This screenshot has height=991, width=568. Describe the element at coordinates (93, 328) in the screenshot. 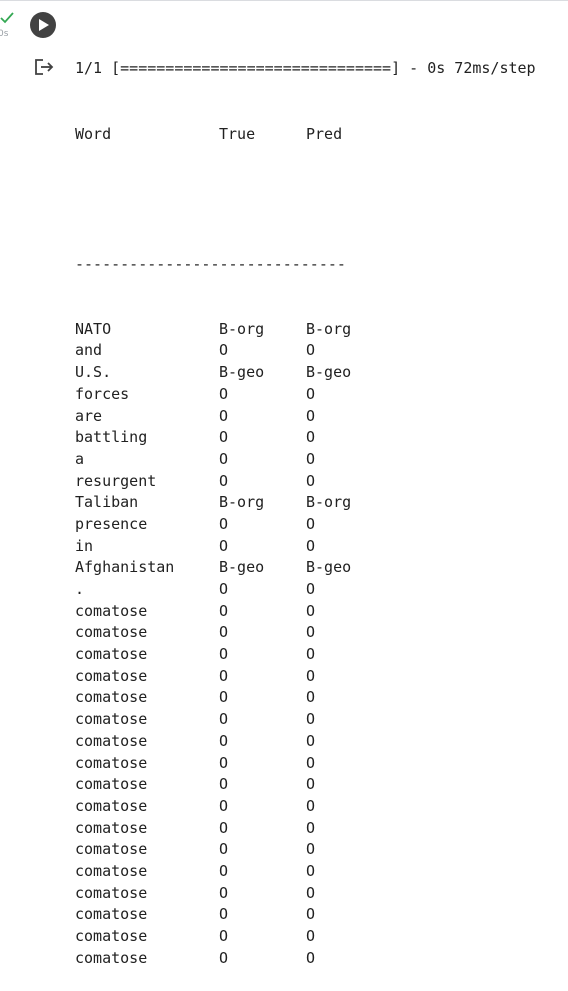

I see `cell-word: NATO` at that location.